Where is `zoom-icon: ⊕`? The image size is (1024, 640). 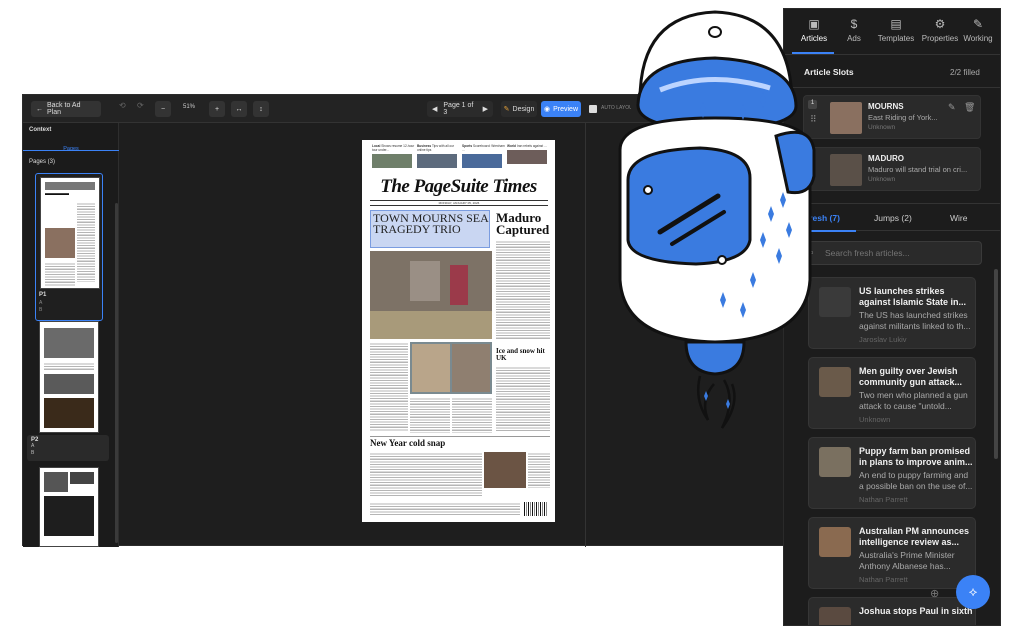 zoom-icon: ⊕ is located at coordinates (934, 593).